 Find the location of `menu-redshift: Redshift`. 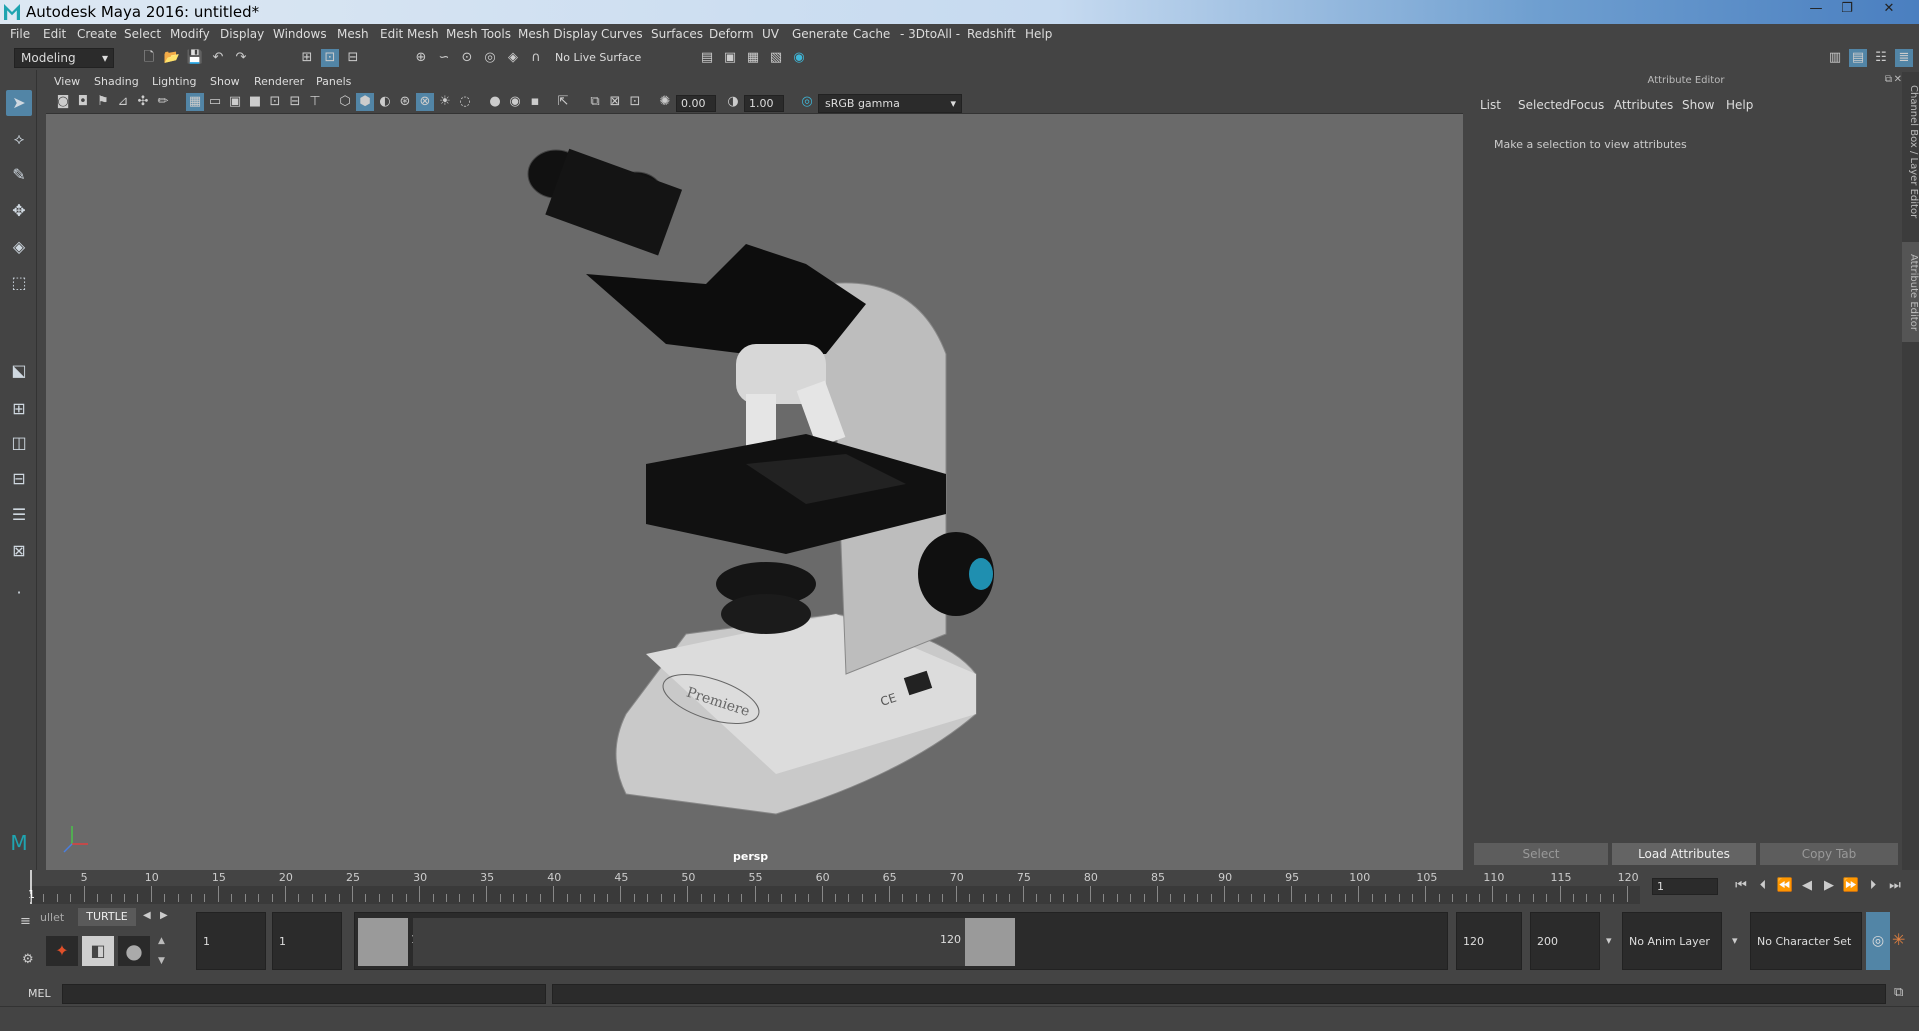

menu-redshift: Redshift is located at coordinates (991, 34).